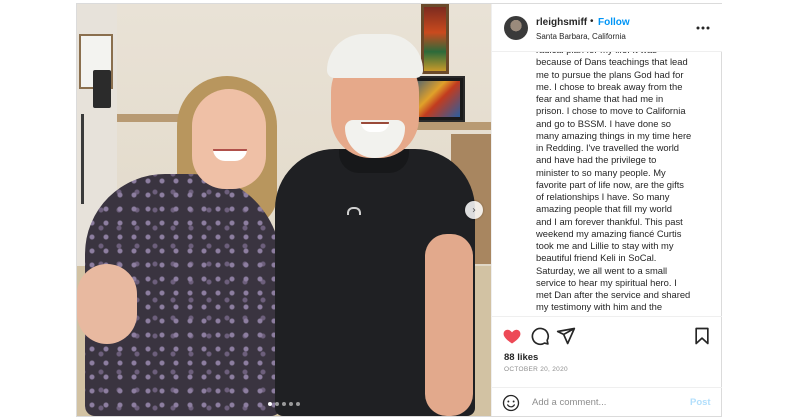  What do you see at coordinates (511, 403) in the screenshot?
I see `emoji-icon` at bounding box center [511, 403].